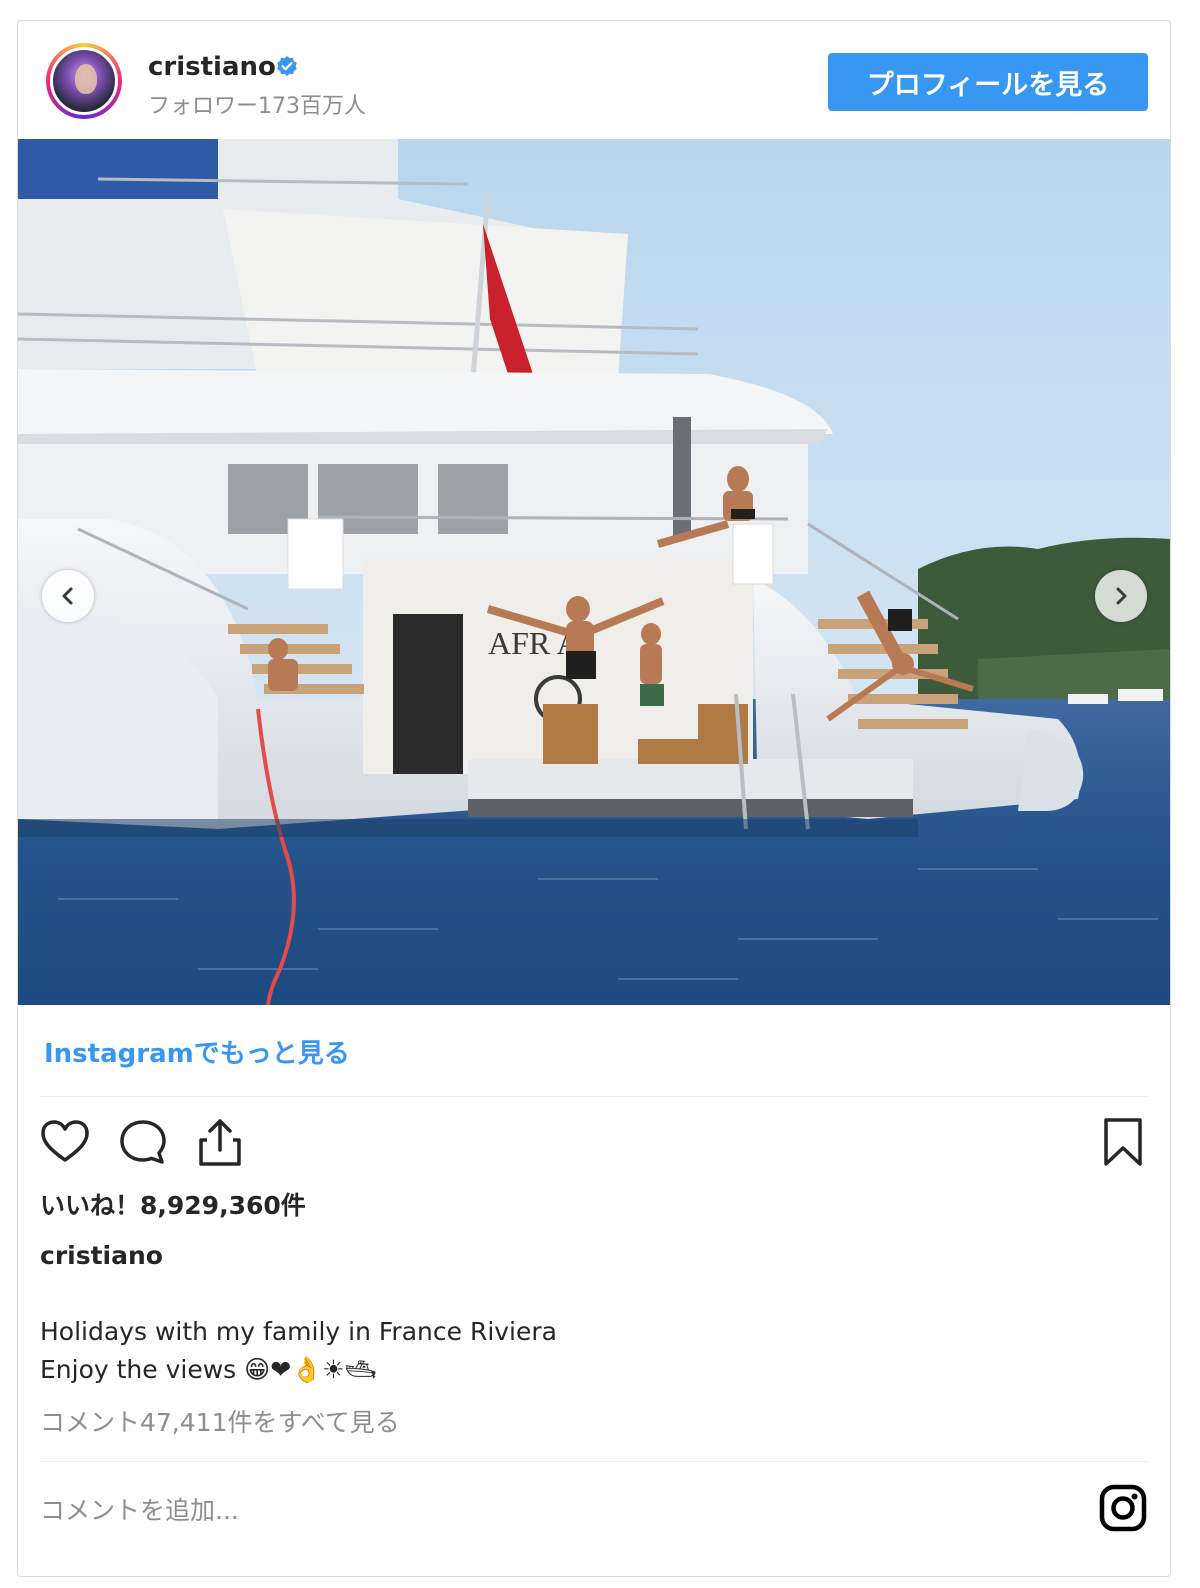 This screenshot has width=1200, height=1588. What do you see at coordinates (212, 67) in the screenshot?
I see `header-username: cristiano` at bounding box center [212, 67].